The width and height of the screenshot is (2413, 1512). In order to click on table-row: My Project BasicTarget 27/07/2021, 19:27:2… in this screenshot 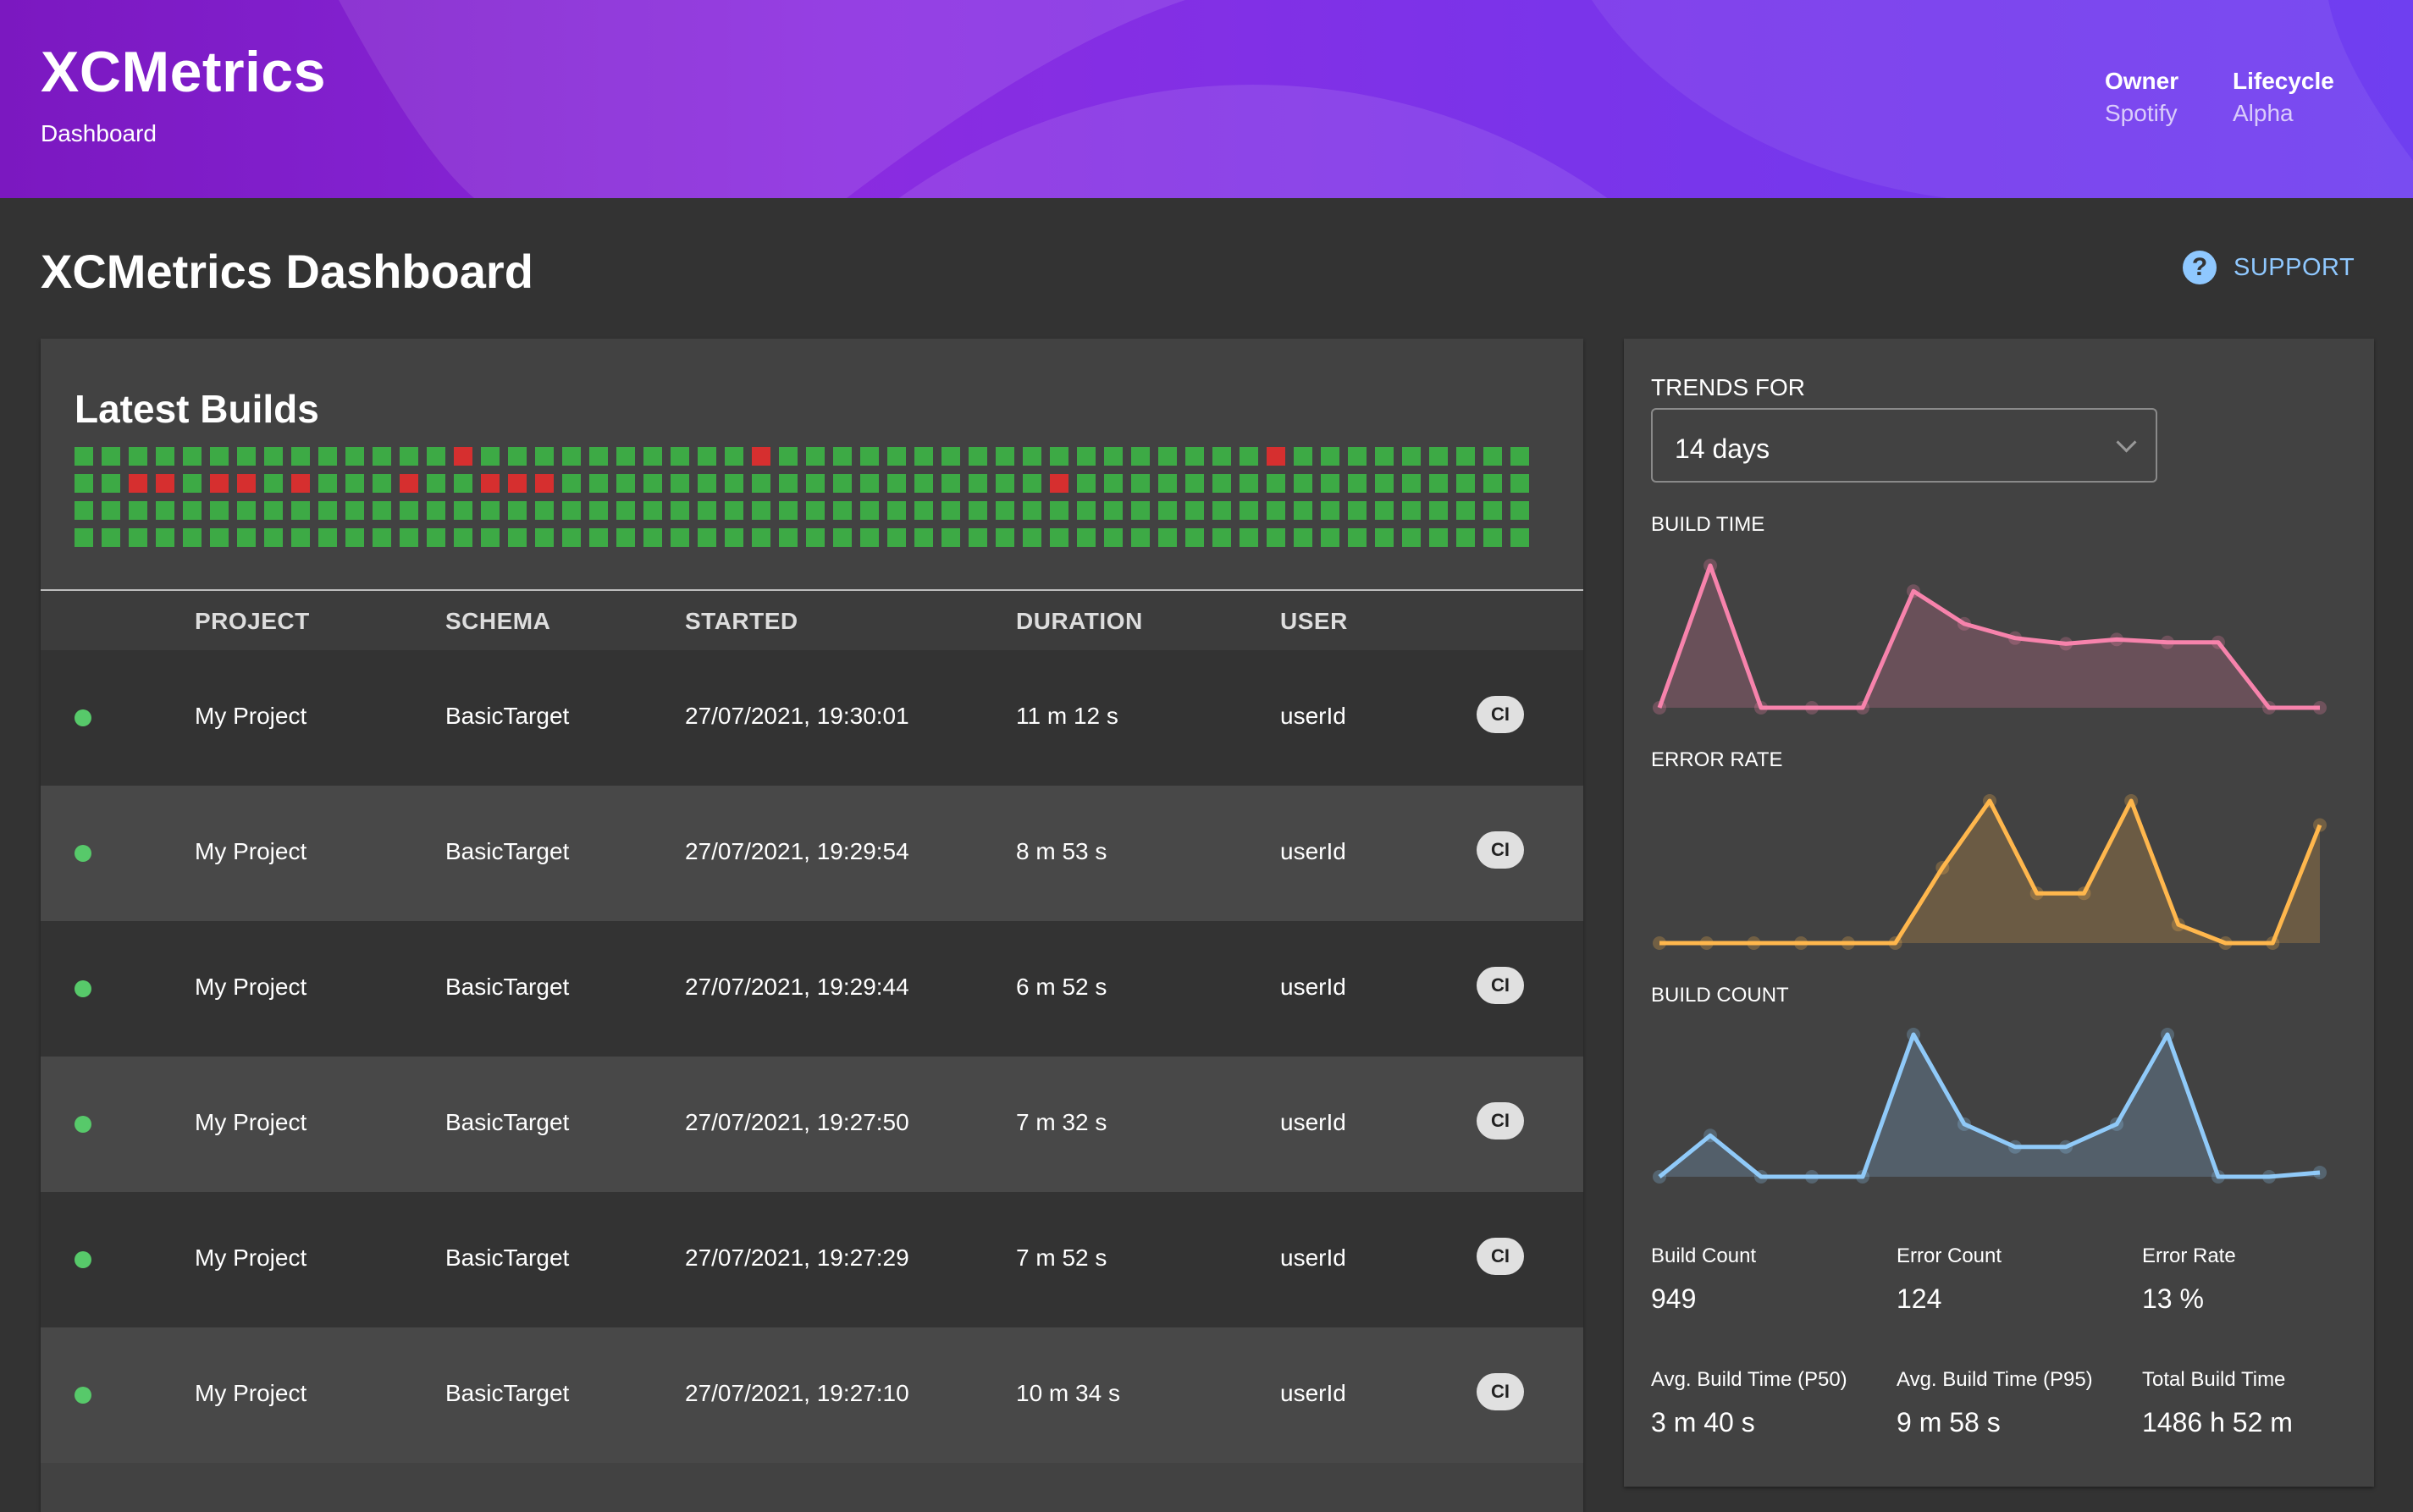, I will do `click(812, 1259)`.